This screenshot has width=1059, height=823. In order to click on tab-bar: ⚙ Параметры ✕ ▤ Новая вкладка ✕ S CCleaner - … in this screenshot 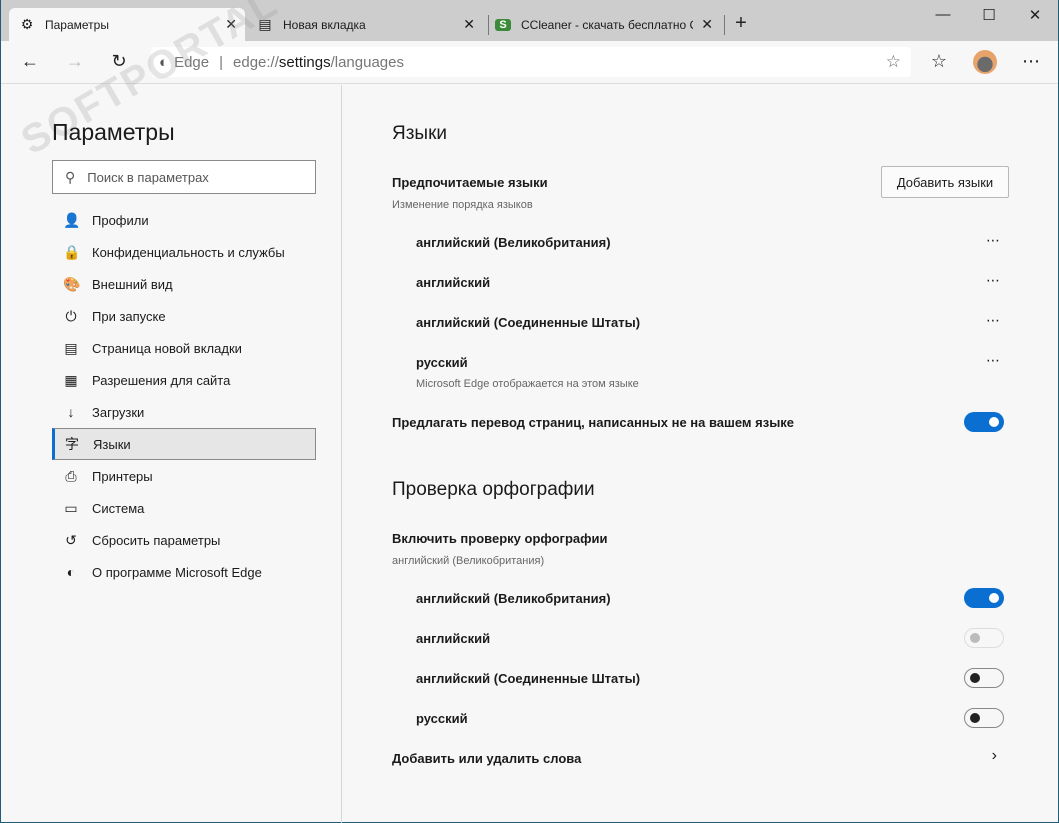, I will do `click(529, 20)`.